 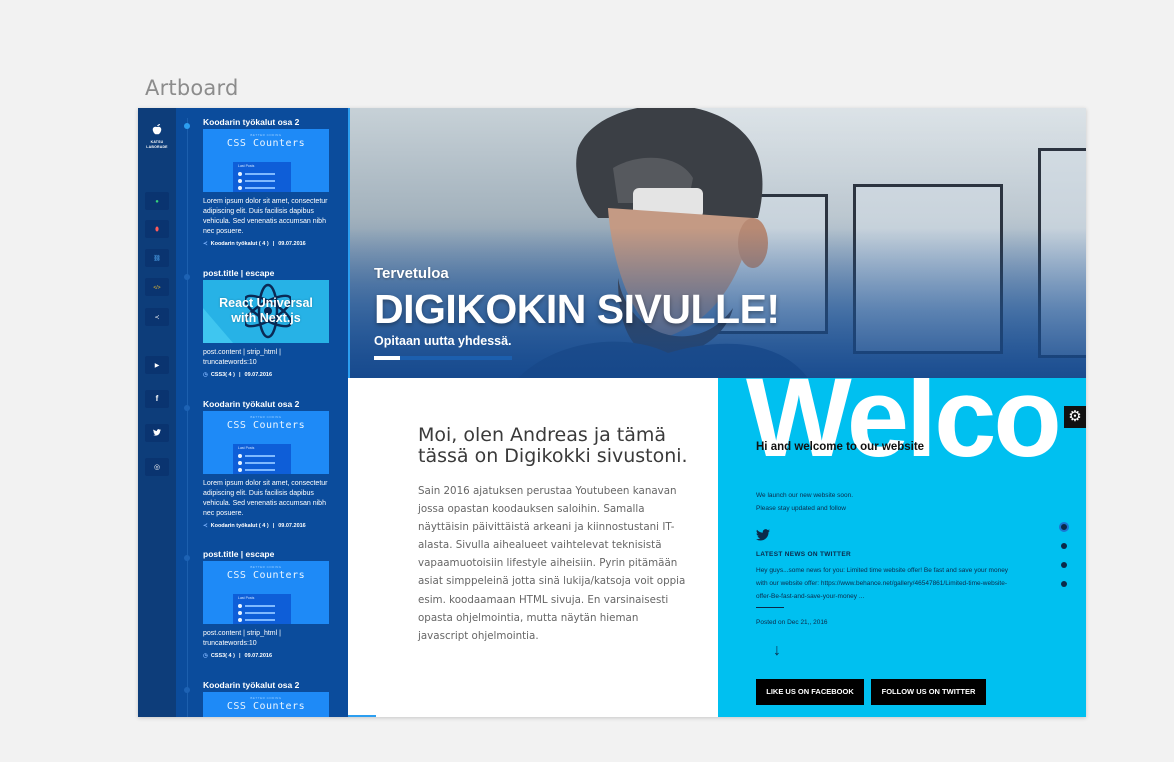 What do you see at coordinates (803, 554) in the screenshot?
I see `latest-news-label: LATEST NEWS ON TWITTER` at bounding box center [803, 554].